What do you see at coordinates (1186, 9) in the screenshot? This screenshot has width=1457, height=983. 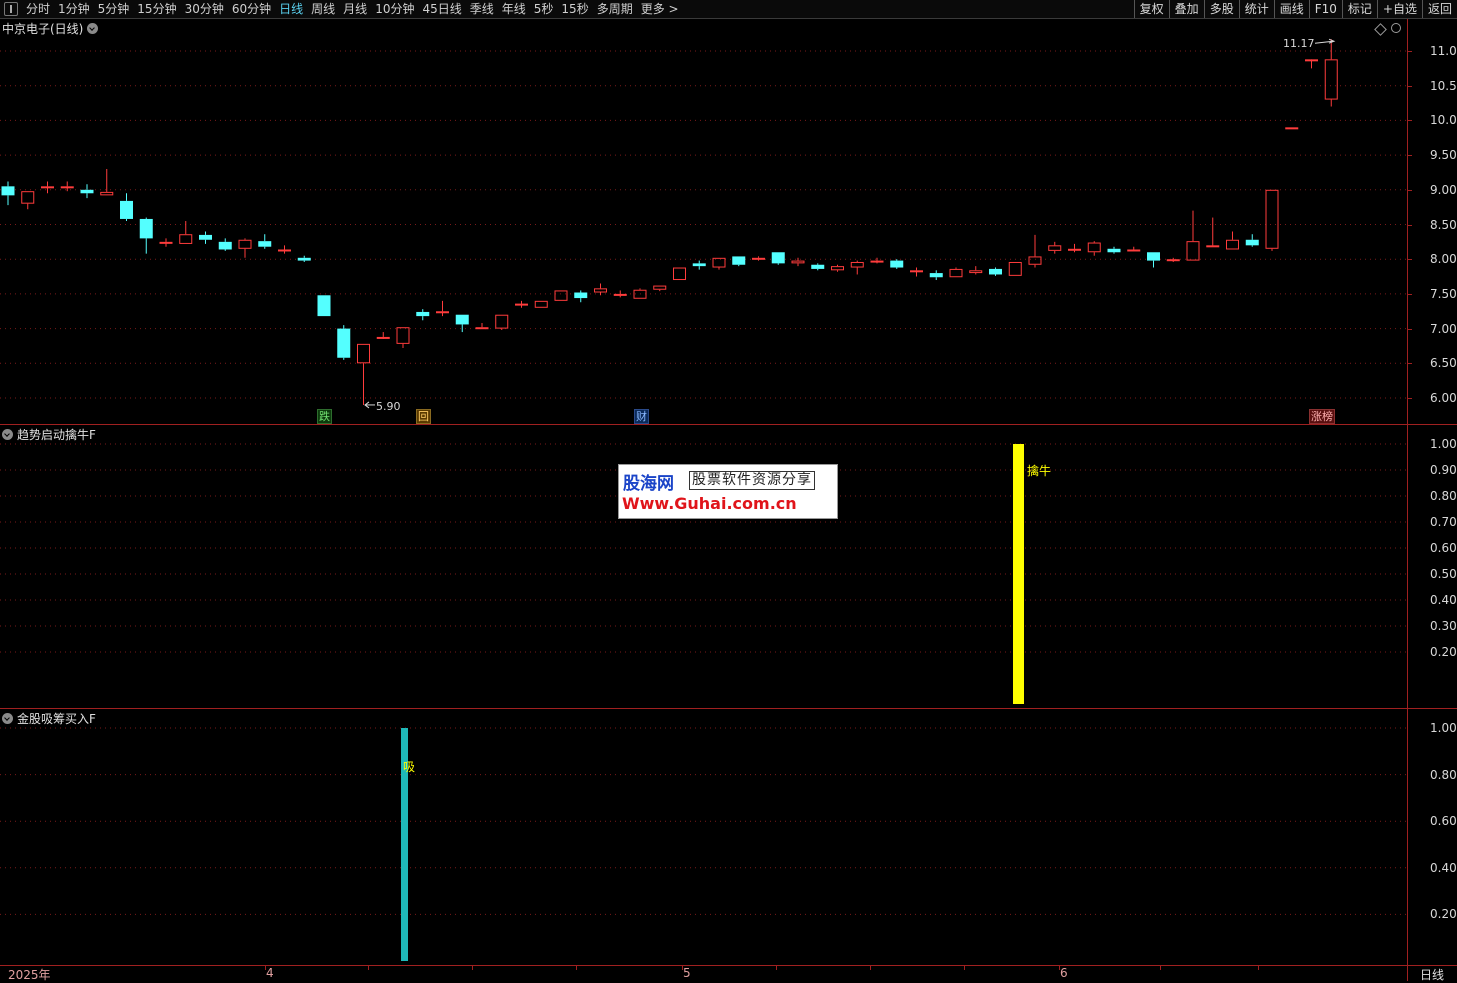 I see `tool-button: 叠加` at bounding box center [1186, 9].